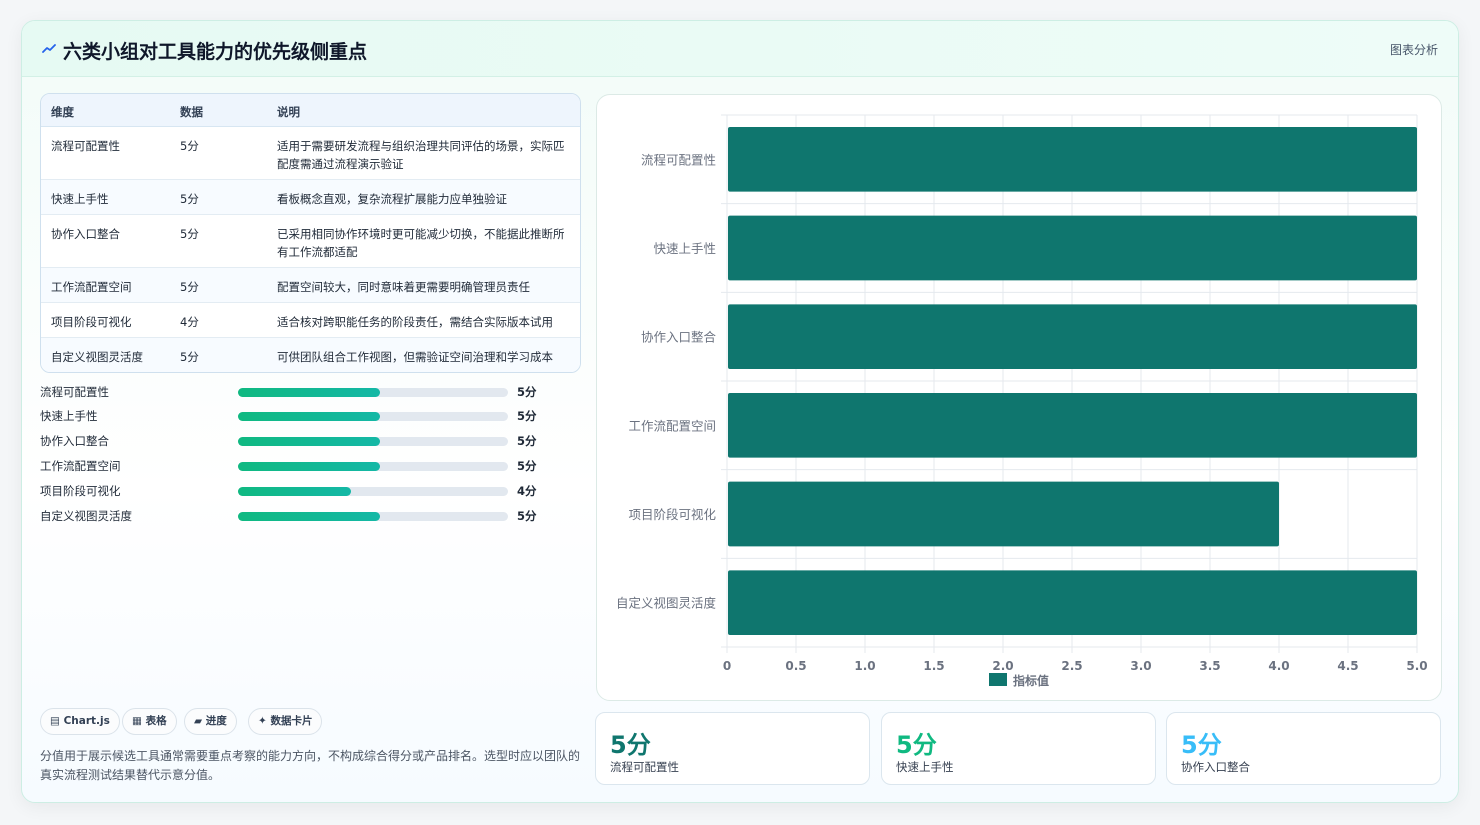  What do you see at coordinates (727, 666) in the screenshot?
I see `x-tick-label: 0` at bounding box center [727, 666].